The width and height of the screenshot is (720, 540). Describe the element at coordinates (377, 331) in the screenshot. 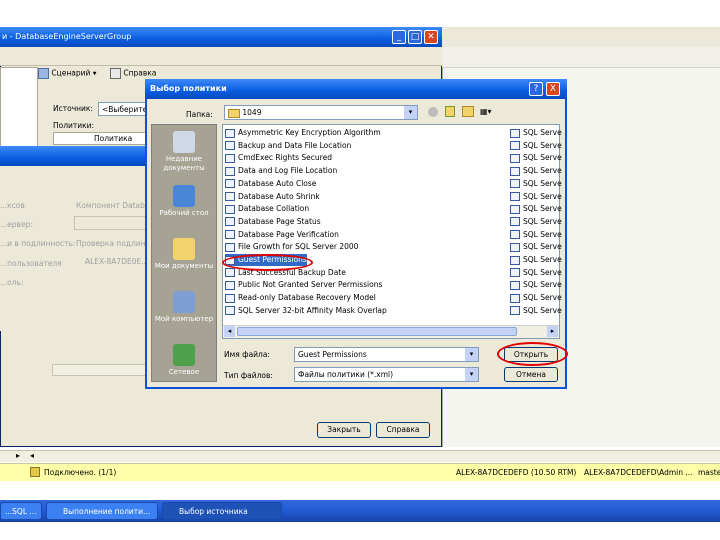

I see `scroll-thumb` at that location.